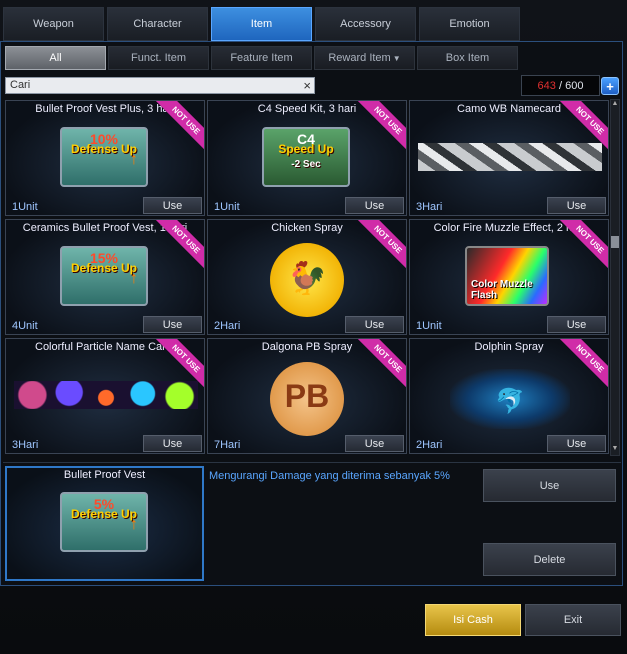  What do you see at coordinates (20, 85) in the screenshot?
I see `search-input-value: Cari` at bounding box center [20, 85].